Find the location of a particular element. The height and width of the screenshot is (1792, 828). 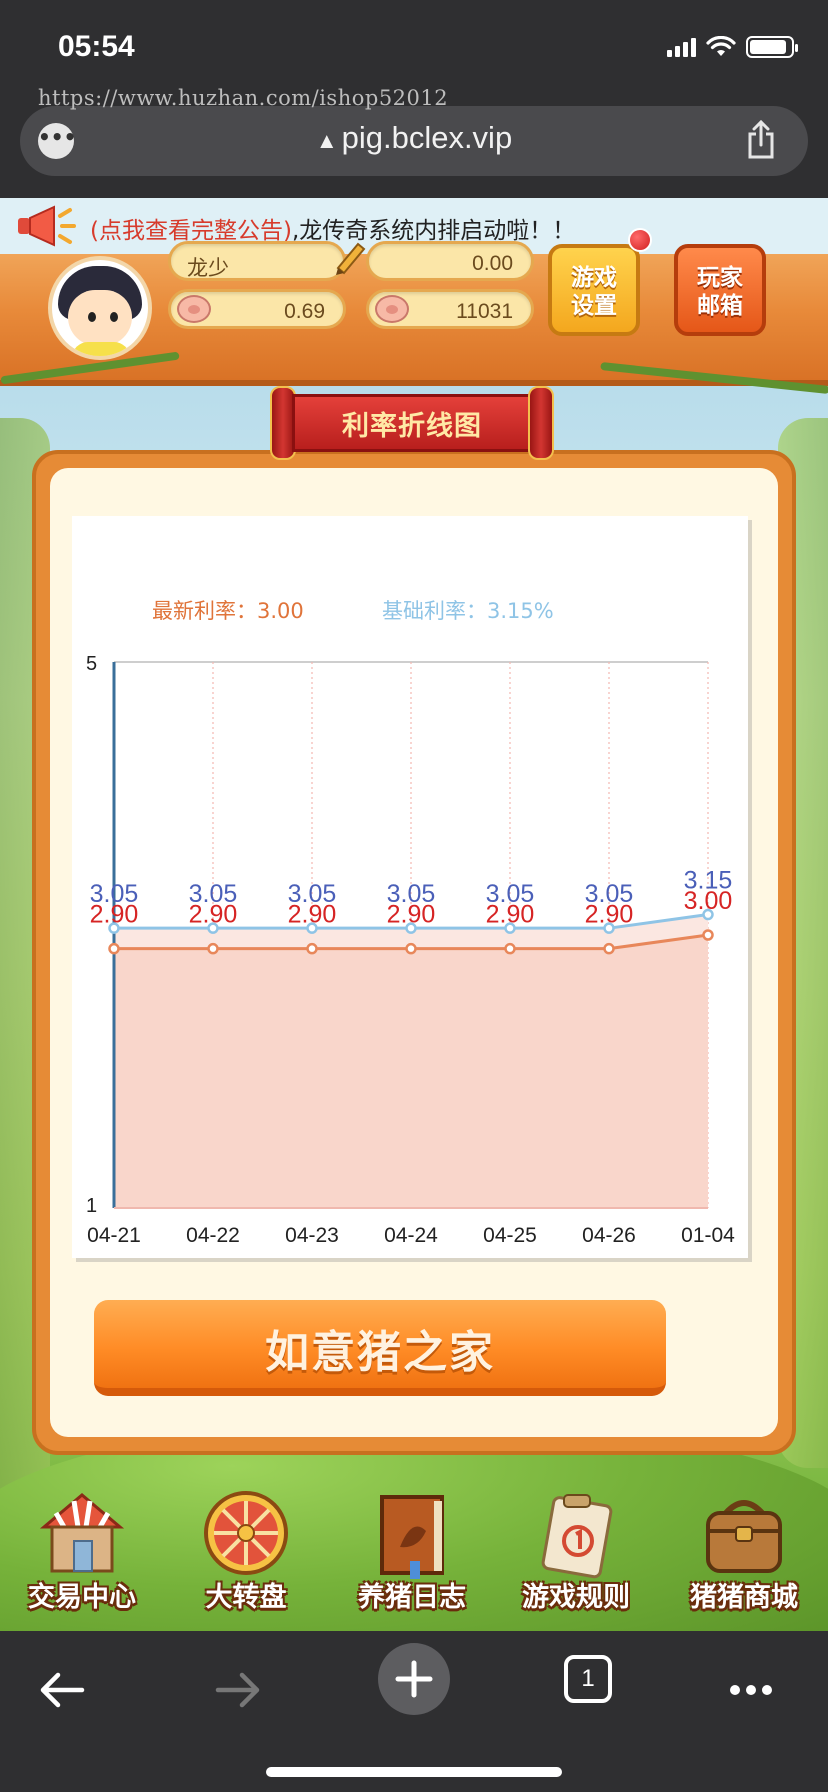

pig-face-icon is located at coordinates (392, 309).